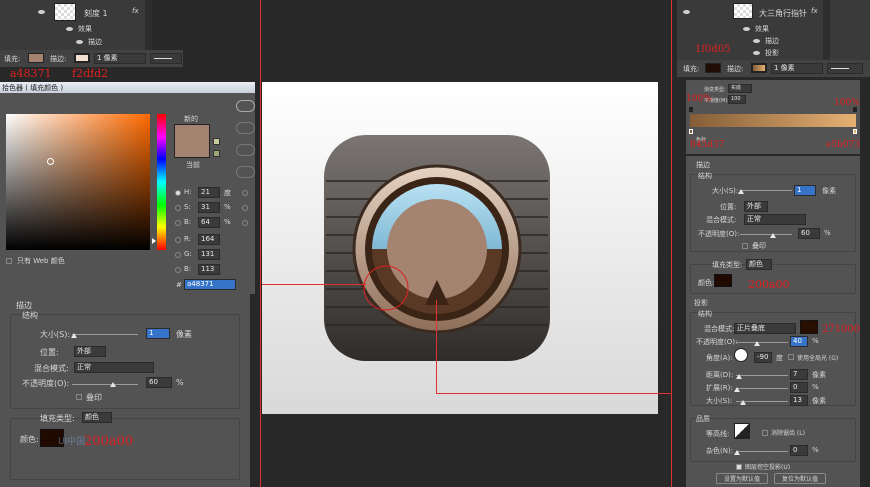  Describe the element at coordinates (742, 431) in the screenshot. I see `contour-picker` at that location.